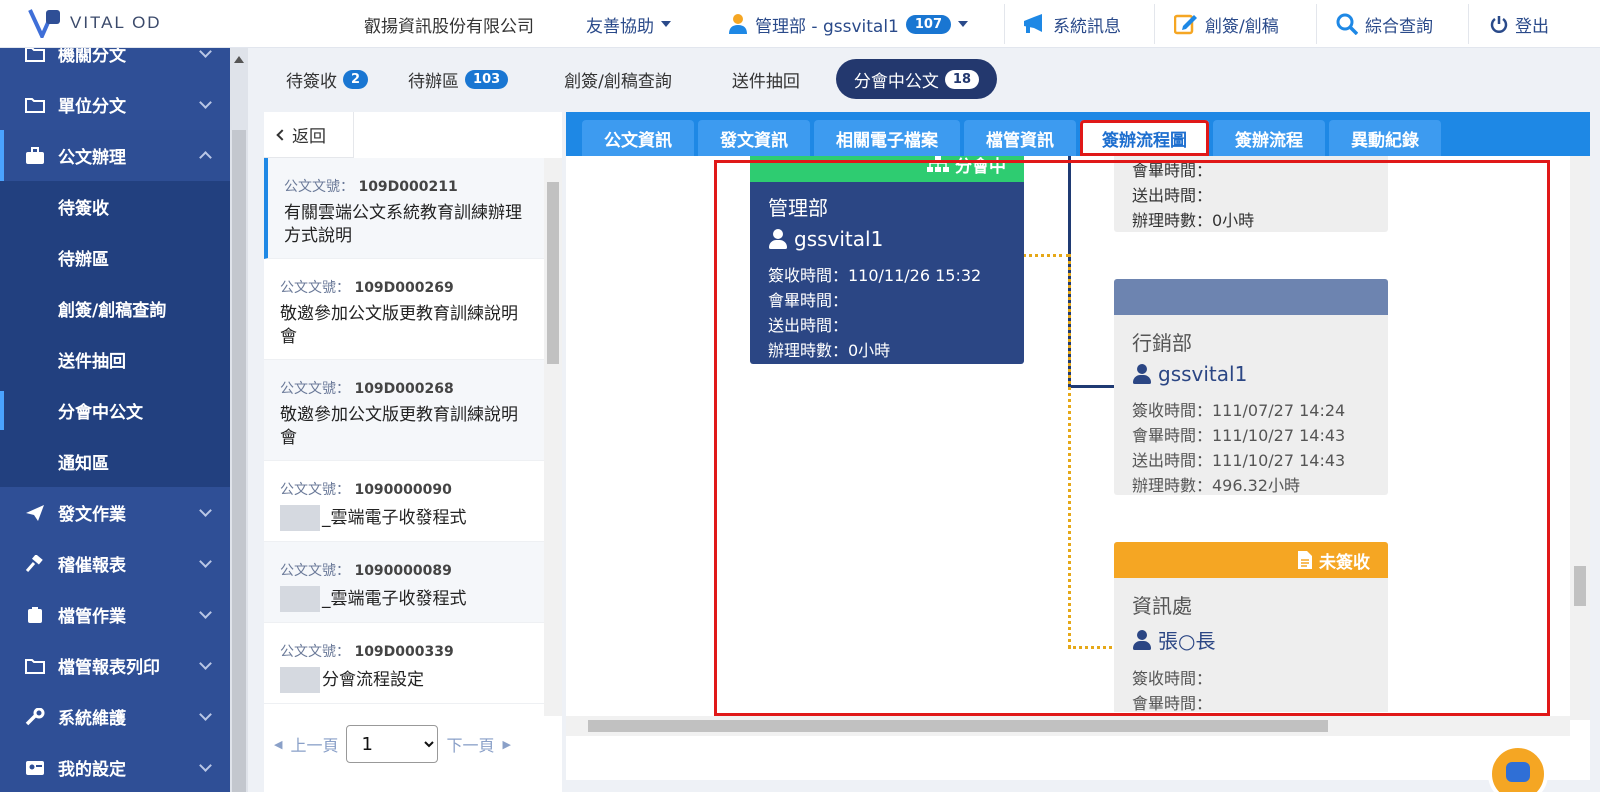 This screenshot has width=1600, height=792. What do you see at coordinates (1580, 438) in the screenshot?
I see `flow-vertical-scrollbar` at bounding box center [1580, 438].